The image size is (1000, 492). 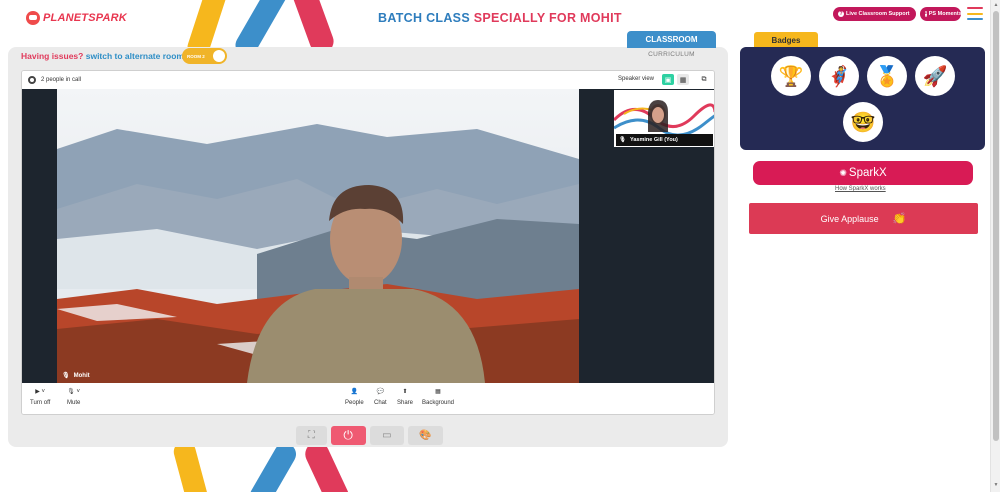 What do you see at coordinates (996, 5) in the screenshot?
I see `scroll-up-icon: ▲` at bounding box center [996, 5].